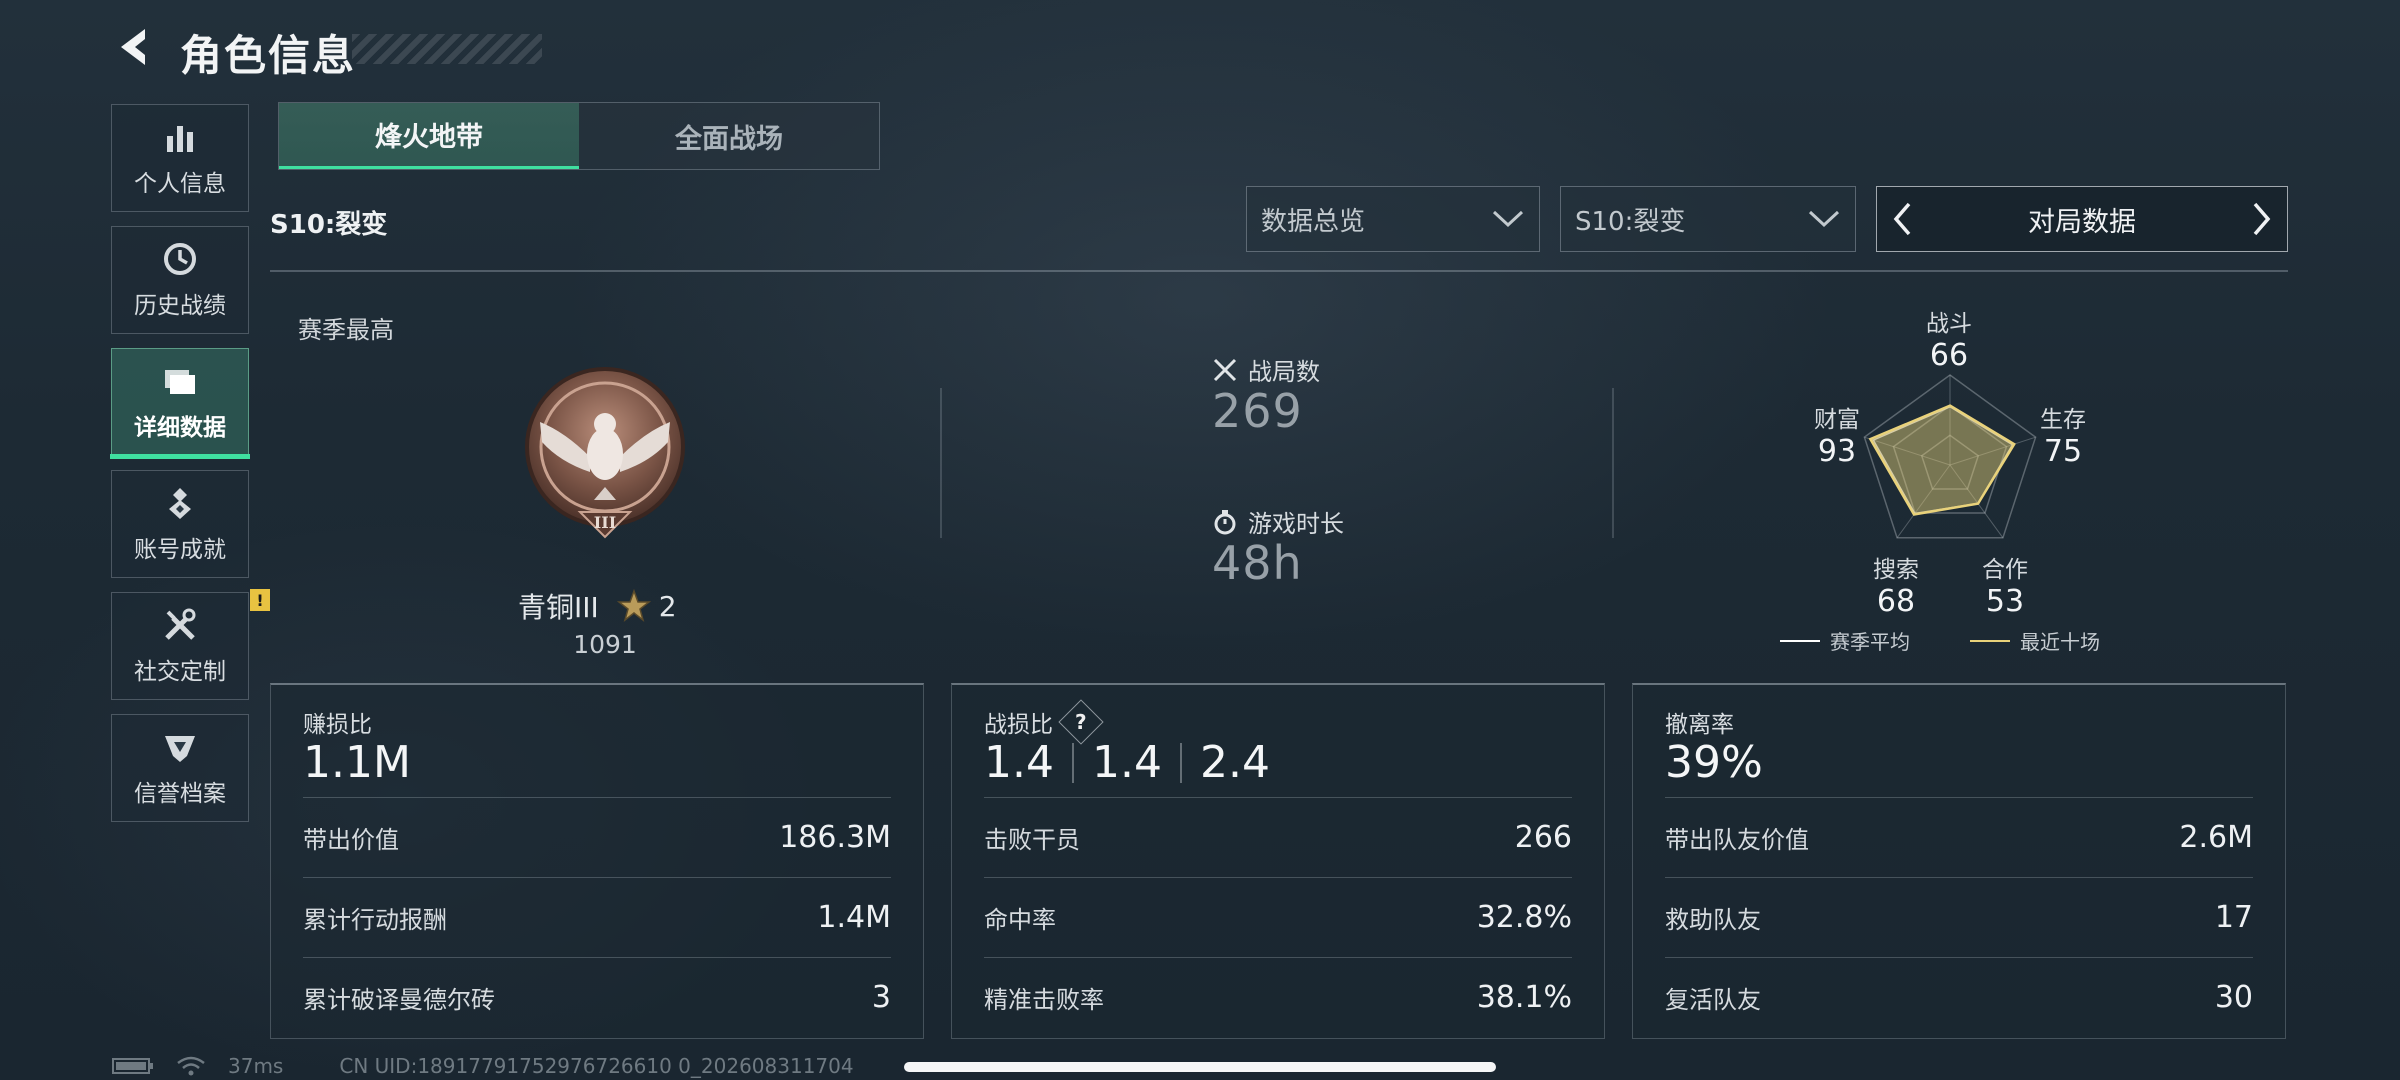 Image resolution: width=2400 pixels, height=1080 pixels. What do you see at coordinates (191, 1066) in the screenshot?
I see `wifi-icon` at bounding box center [191, 1066].